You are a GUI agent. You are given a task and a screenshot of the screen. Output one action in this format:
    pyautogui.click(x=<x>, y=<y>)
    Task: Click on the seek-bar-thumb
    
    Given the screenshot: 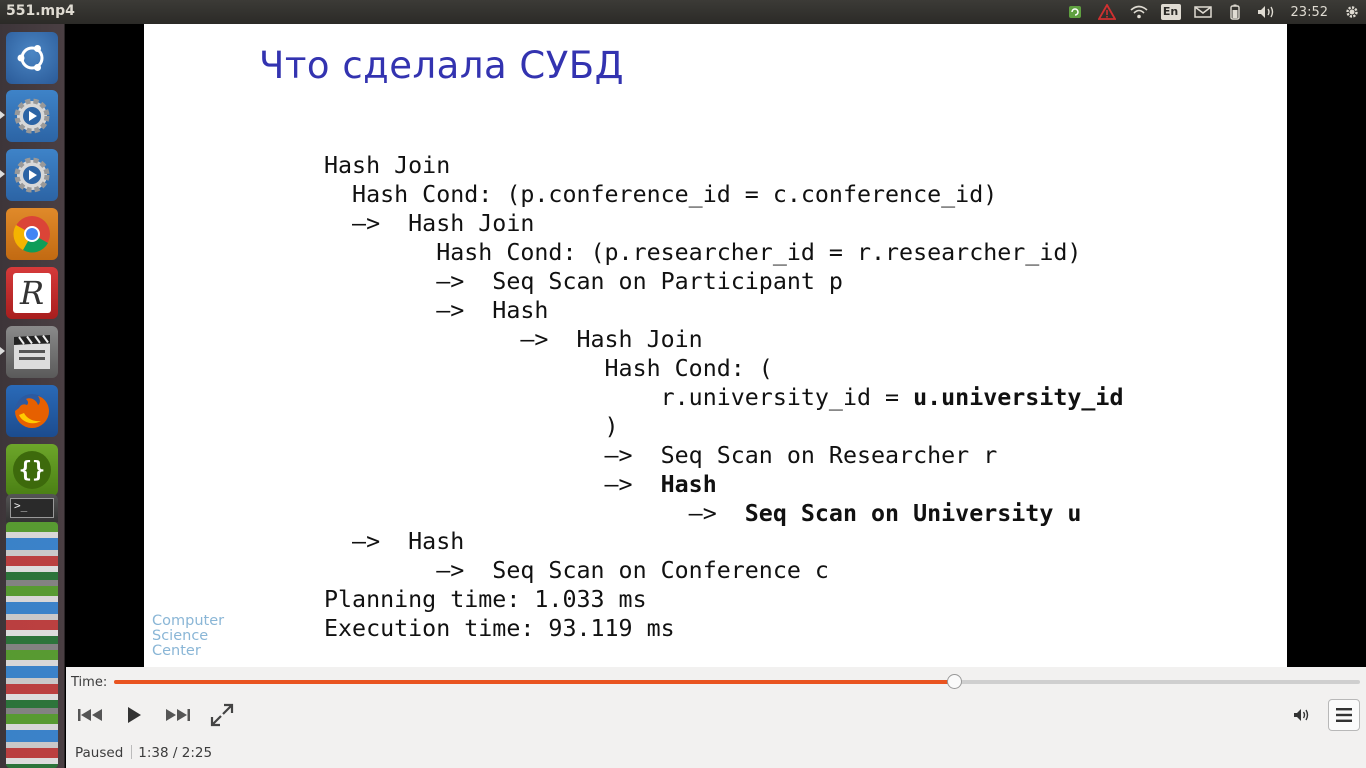 What is the action you would take?
    pyautogui.click(x=954, y=681)
    